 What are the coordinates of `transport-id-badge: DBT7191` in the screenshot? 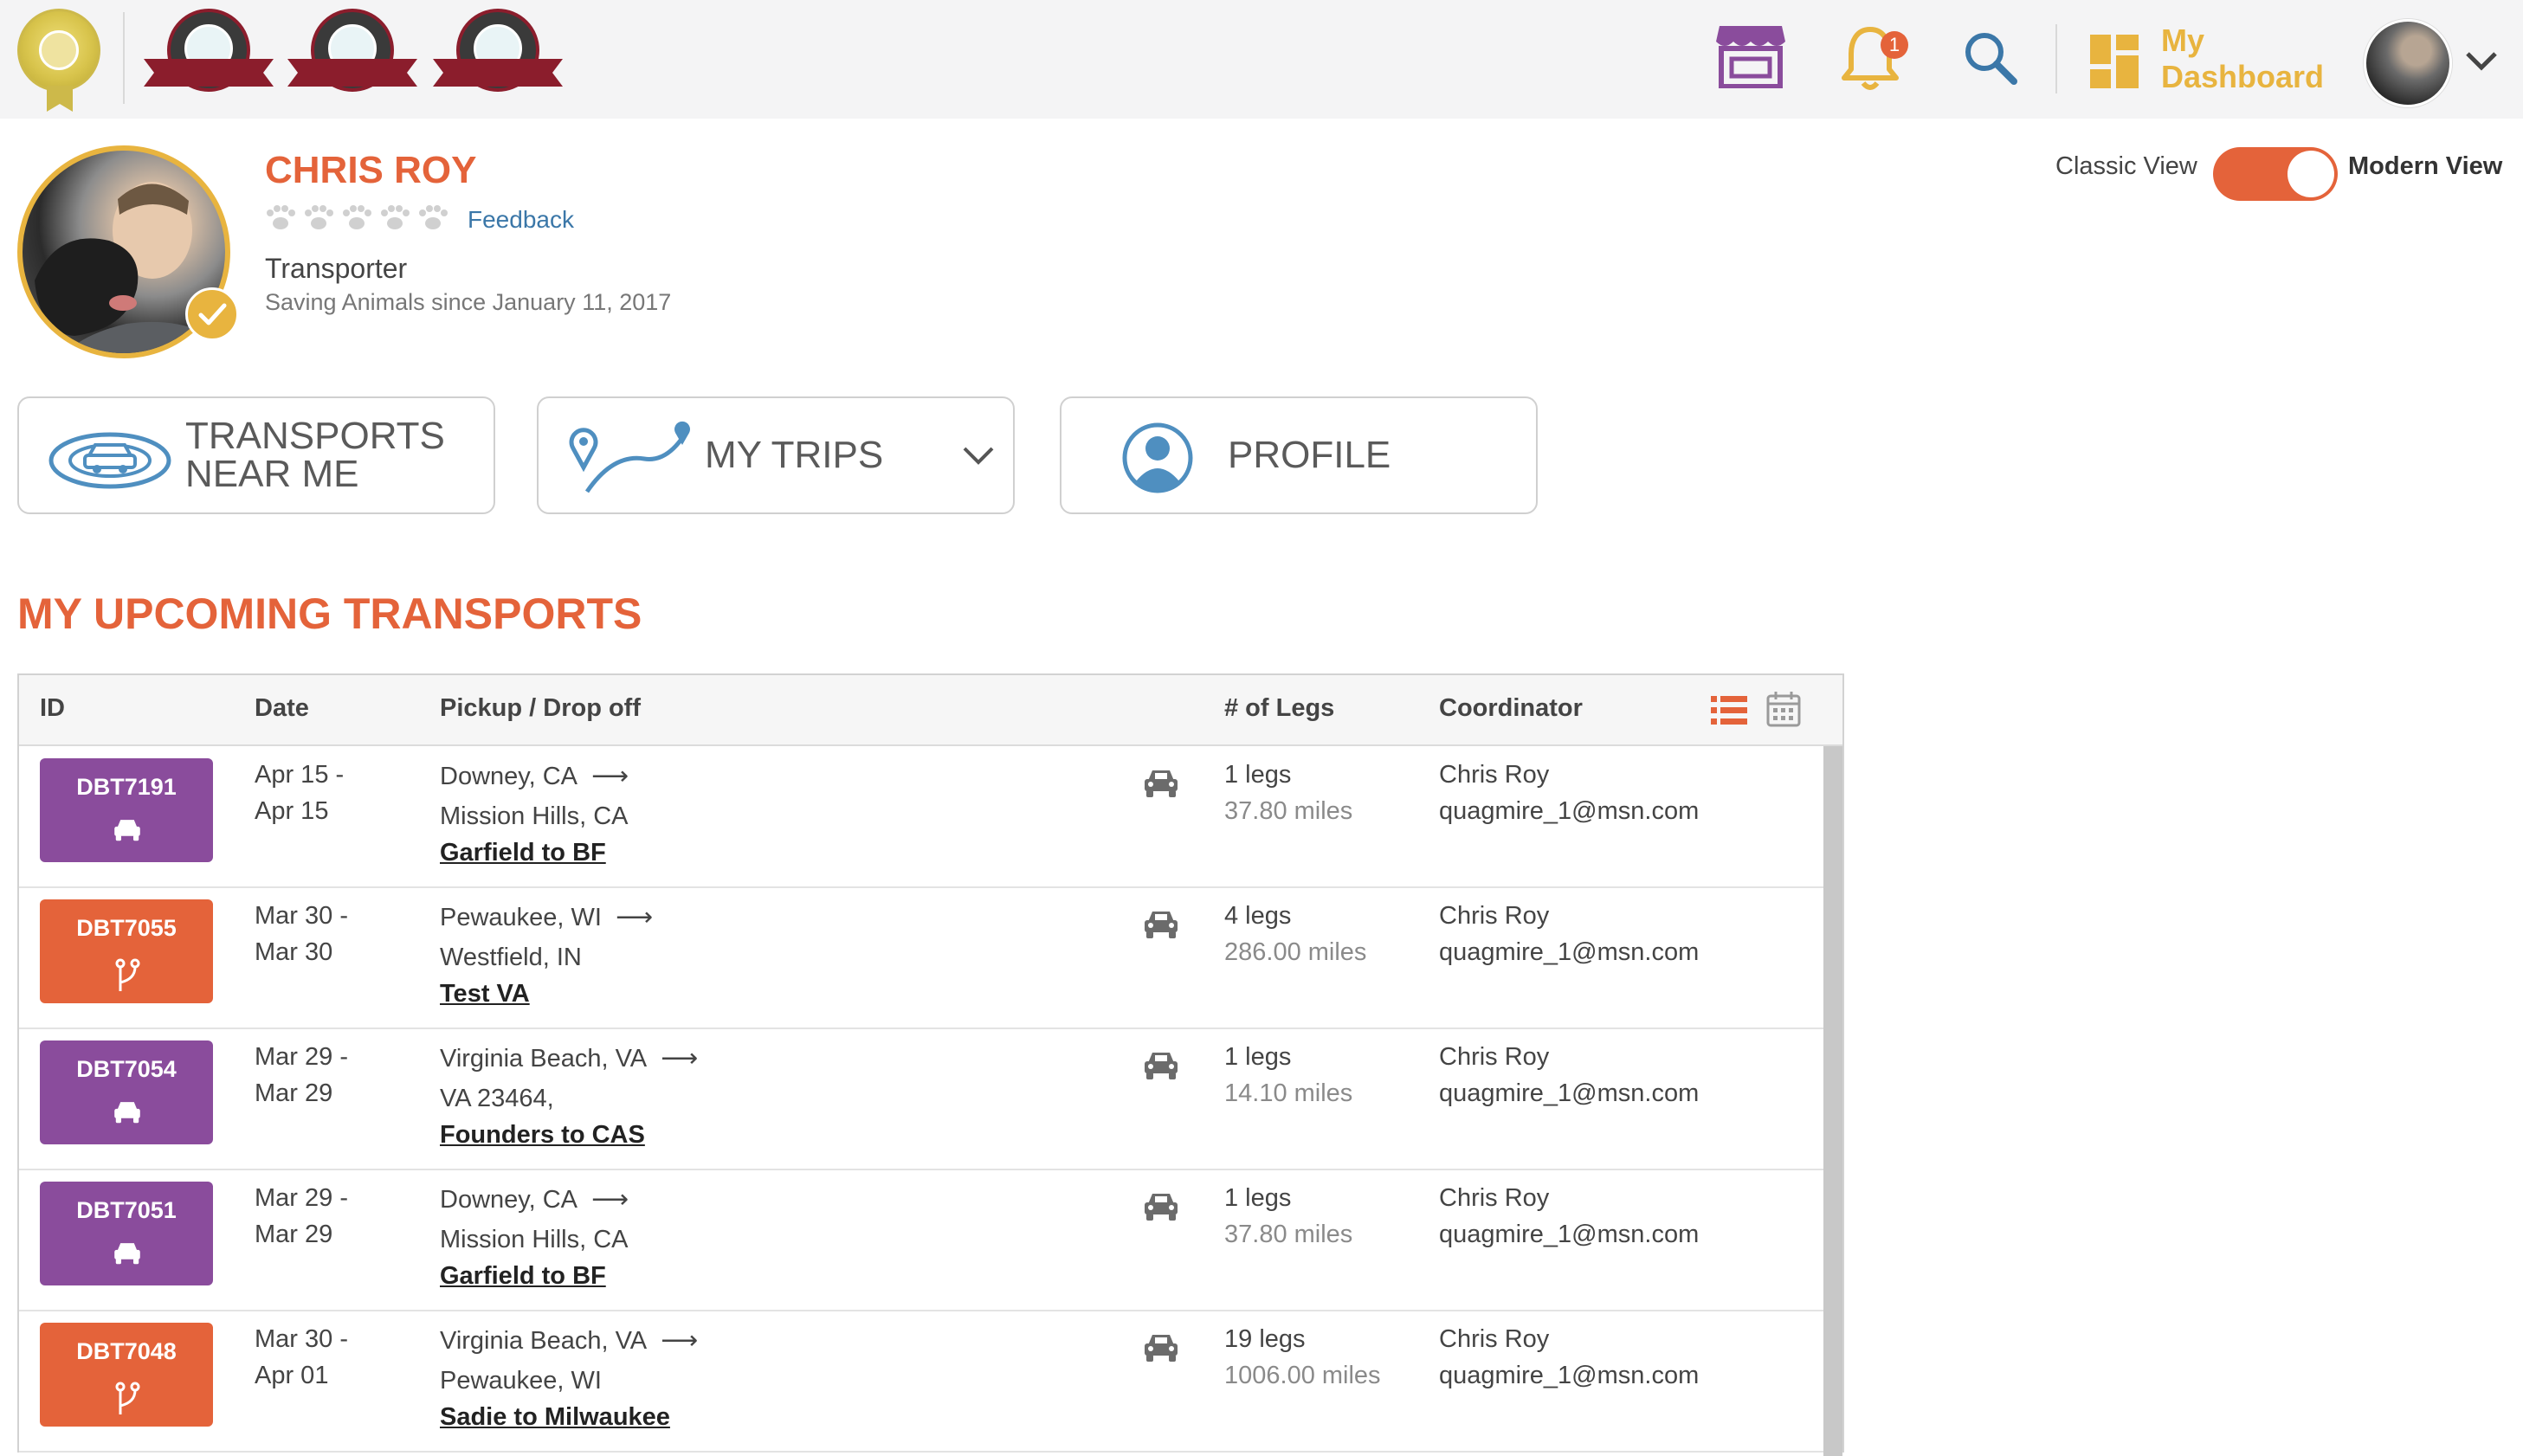 It's located at (126, 810).